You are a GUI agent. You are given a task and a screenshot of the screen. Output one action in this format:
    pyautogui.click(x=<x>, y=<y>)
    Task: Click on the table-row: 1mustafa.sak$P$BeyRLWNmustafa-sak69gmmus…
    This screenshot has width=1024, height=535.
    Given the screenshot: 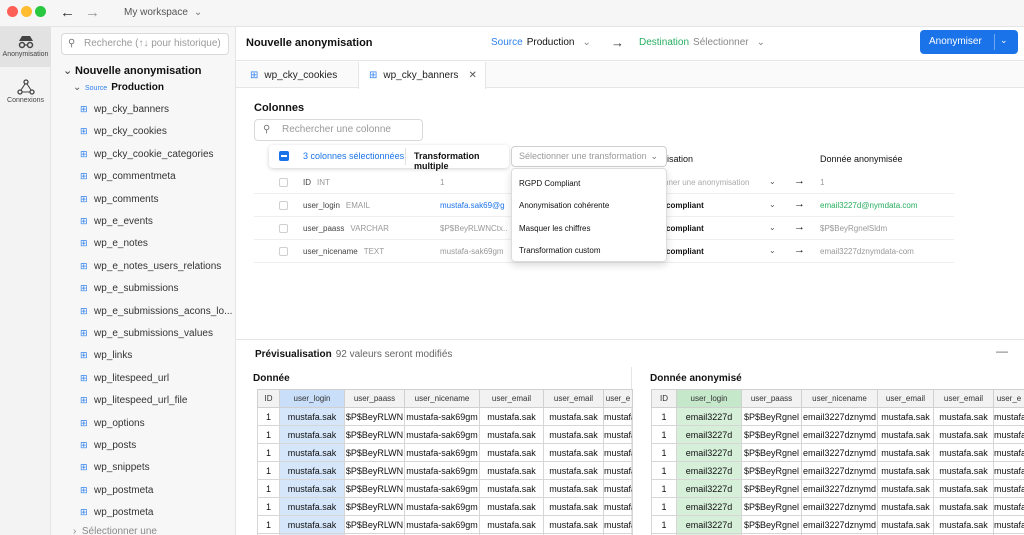 What is the action you would take?
    pyautogui.click(x=445, y=416)
    